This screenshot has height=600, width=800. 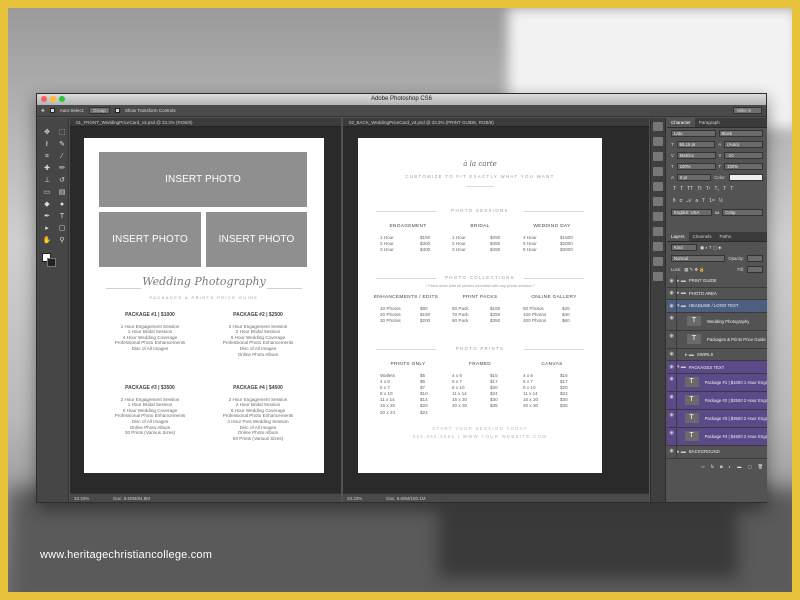 I want to click on new-group-icon: ▬, so click(x=739, y=466).